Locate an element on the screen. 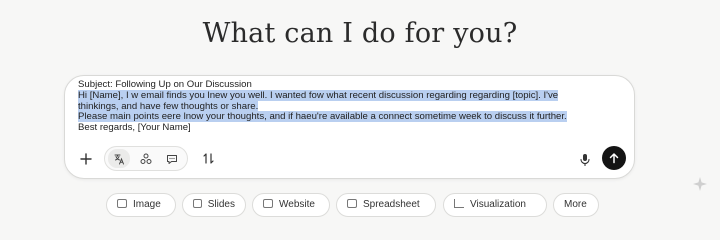 This screenshot has height=240, width=720. swap-button is located at coordinates (208, 158).